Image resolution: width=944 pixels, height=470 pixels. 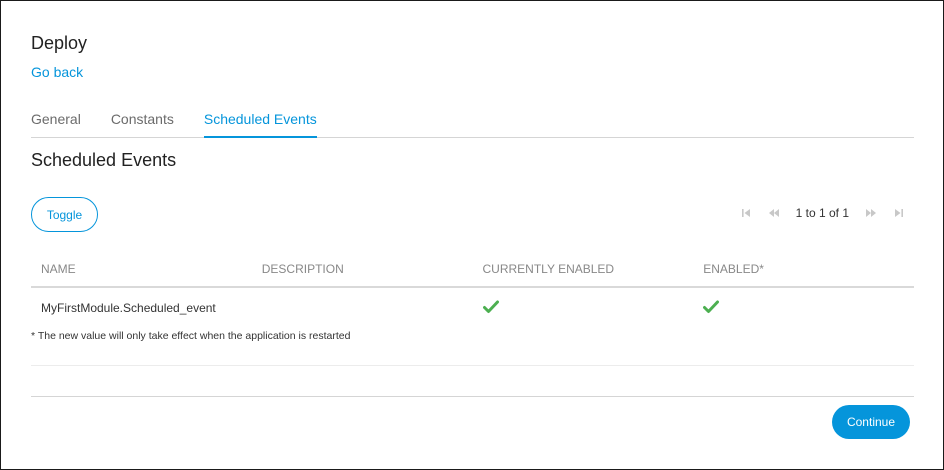 I want to click on column-header-name: NAME, so click(x=141, y=269).